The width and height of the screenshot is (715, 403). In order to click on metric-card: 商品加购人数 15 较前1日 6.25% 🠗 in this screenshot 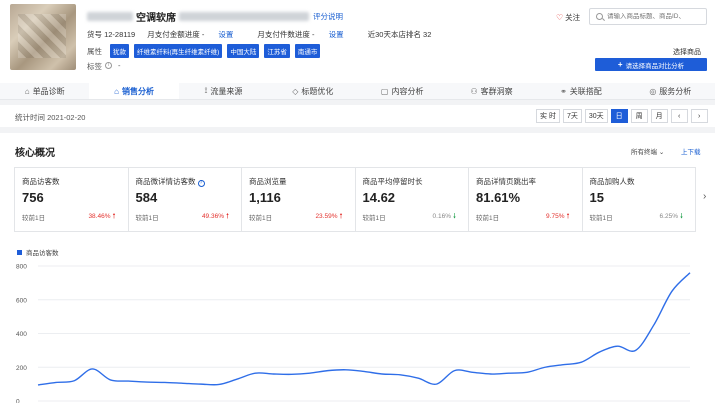, I will do `click(638, 199)`.